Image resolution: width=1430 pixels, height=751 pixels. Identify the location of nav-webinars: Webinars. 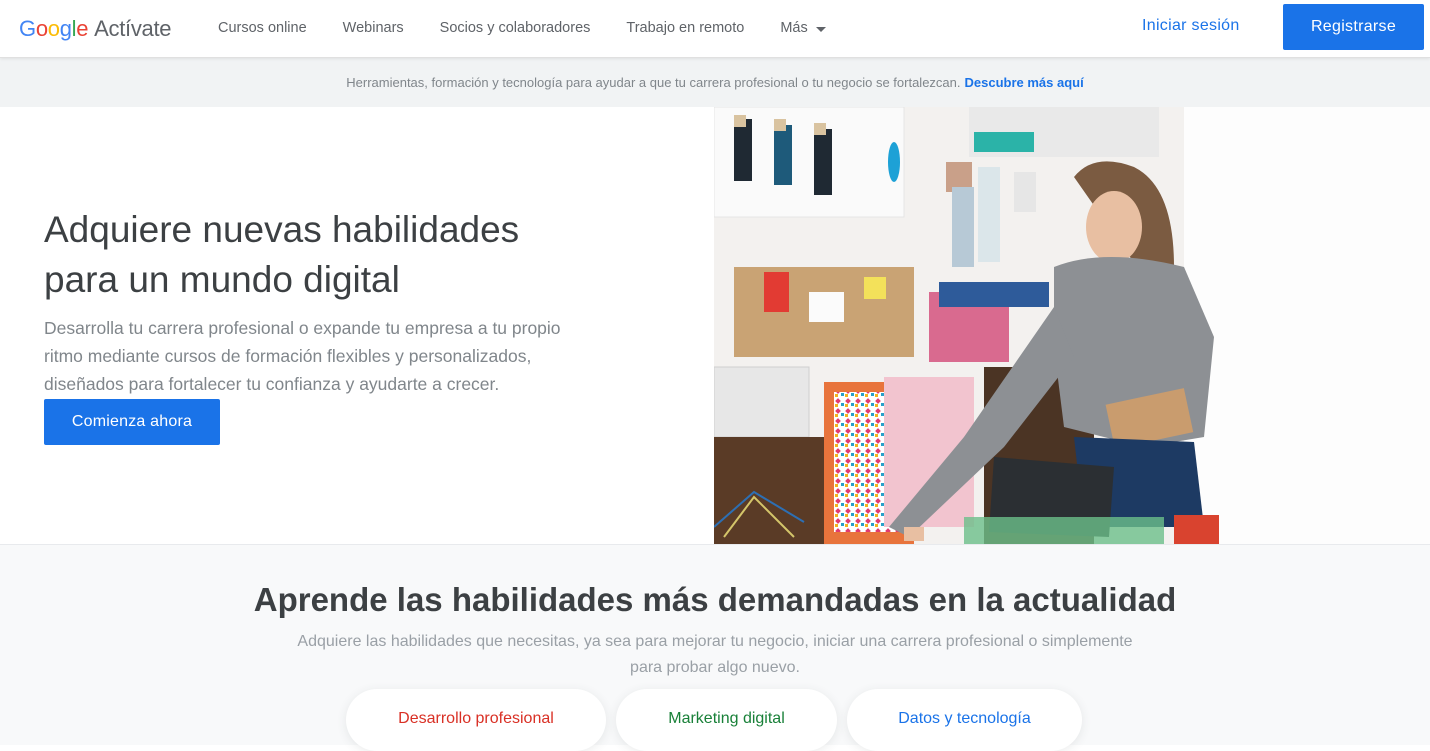
(373, 28).